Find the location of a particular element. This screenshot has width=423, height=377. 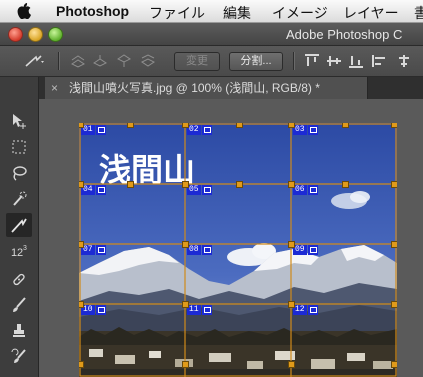

slice-badge: 11 is located at coordinates (199, 310).